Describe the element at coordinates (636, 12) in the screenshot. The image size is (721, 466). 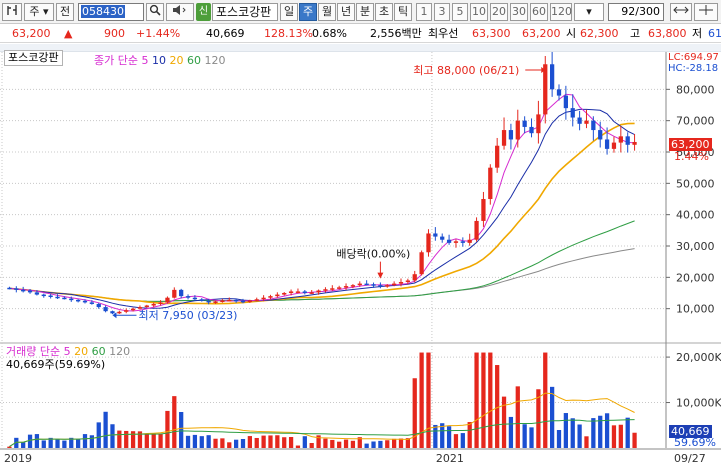
I see `count-input: 92/300` at that location.